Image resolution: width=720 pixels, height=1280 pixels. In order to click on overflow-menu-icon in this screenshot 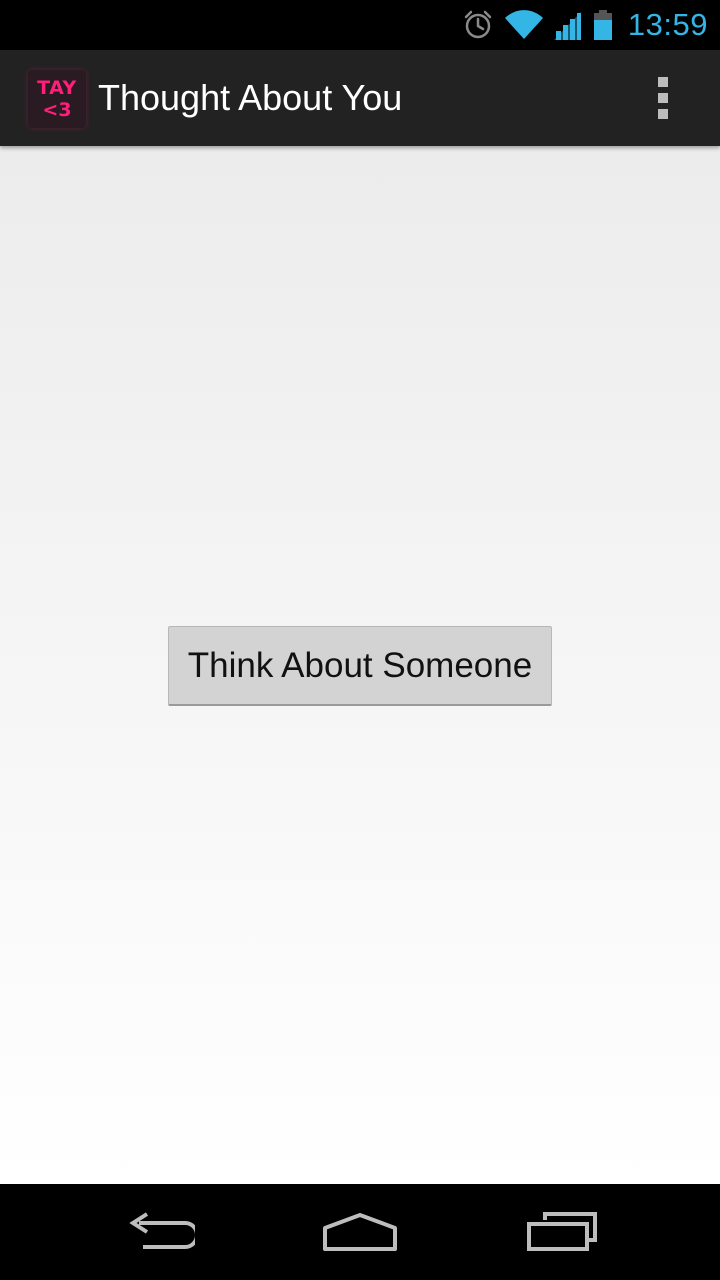, I will do `click(663, 98)`.